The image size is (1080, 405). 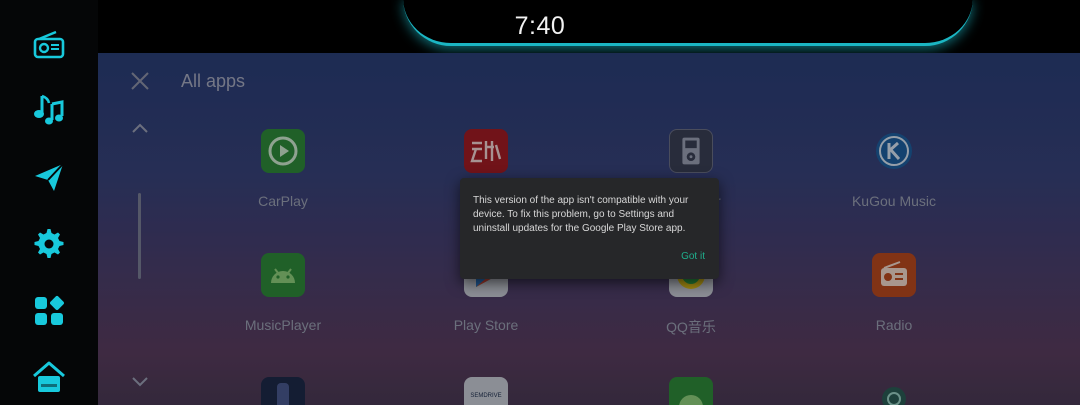 I want to click on home-icon, so click(x=49, y=376).